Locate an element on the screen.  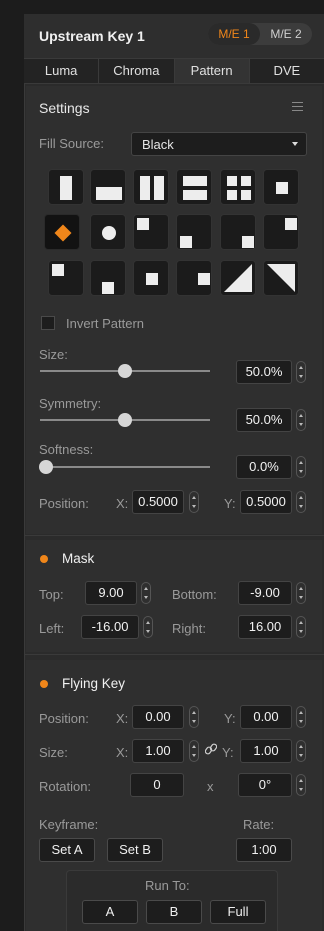
pattern-top-left-diagonal is located at coordinates (238, 278).